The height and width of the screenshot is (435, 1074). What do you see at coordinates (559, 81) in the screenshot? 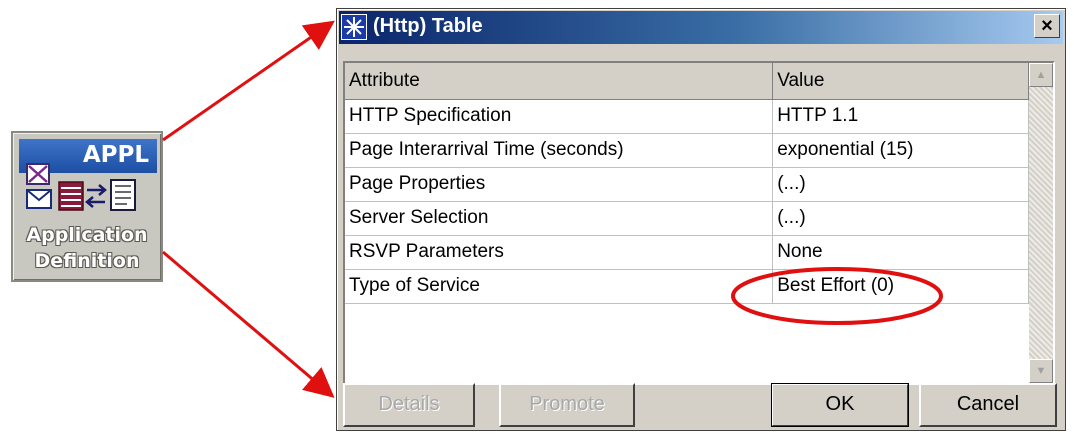
I see `column-header-attribute: Attribute` at bounding box center [559, 81].